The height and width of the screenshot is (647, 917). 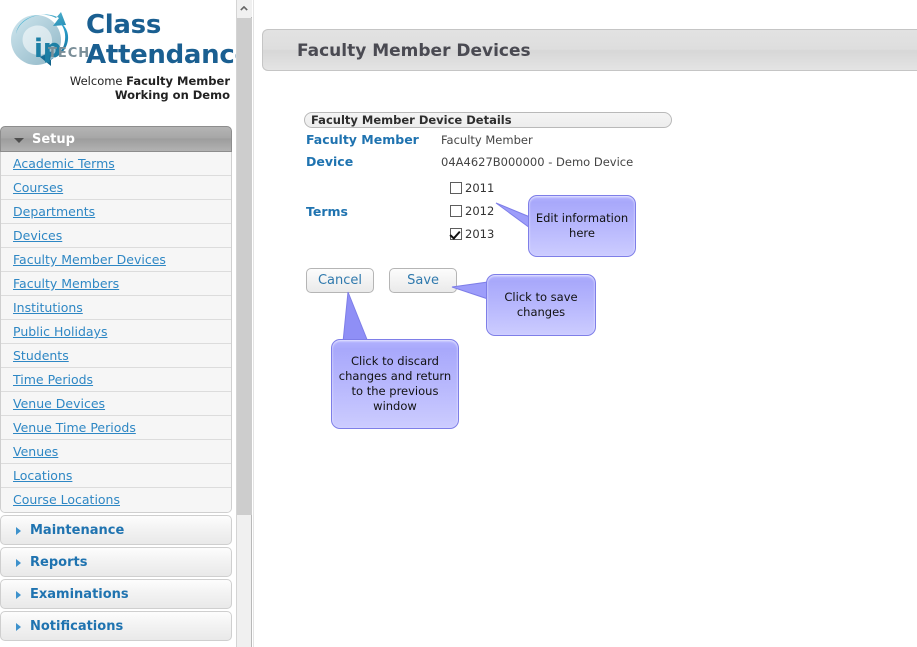 What do you see at coordinates (89, 259) in the screenshot?
I see `sidebar-item-label: Faculty Member Devices` at bounding box center [89, 259].